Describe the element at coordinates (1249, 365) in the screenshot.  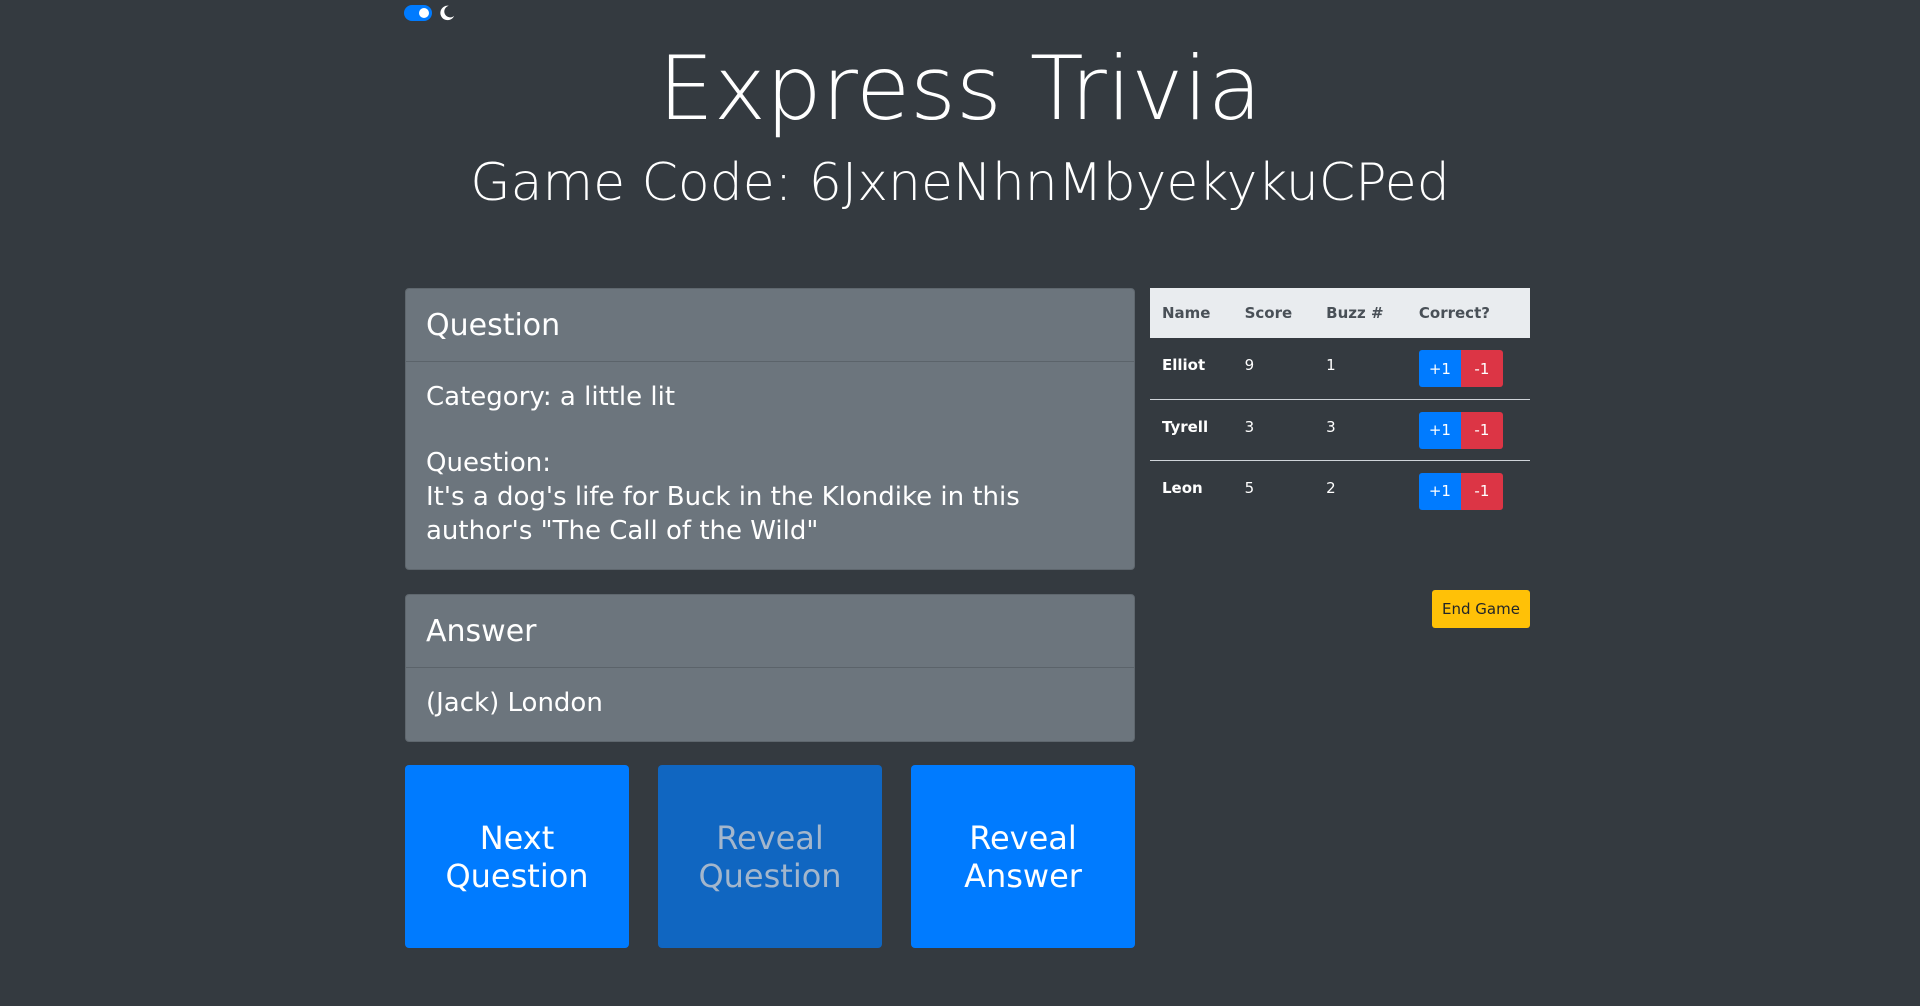
I see `player-score: 9` at that location.